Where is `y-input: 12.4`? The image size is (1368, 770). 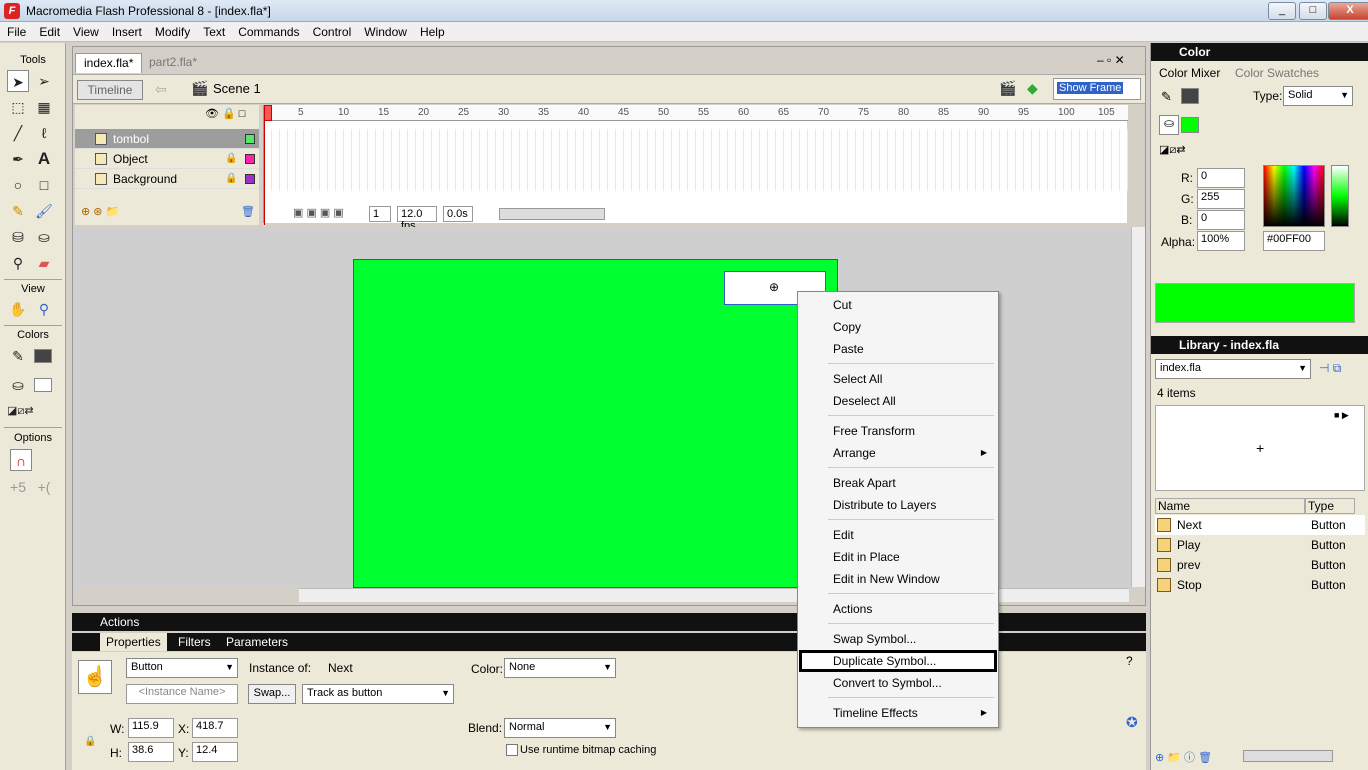
y-input: 12.4 is located at coordinates (215, 752).